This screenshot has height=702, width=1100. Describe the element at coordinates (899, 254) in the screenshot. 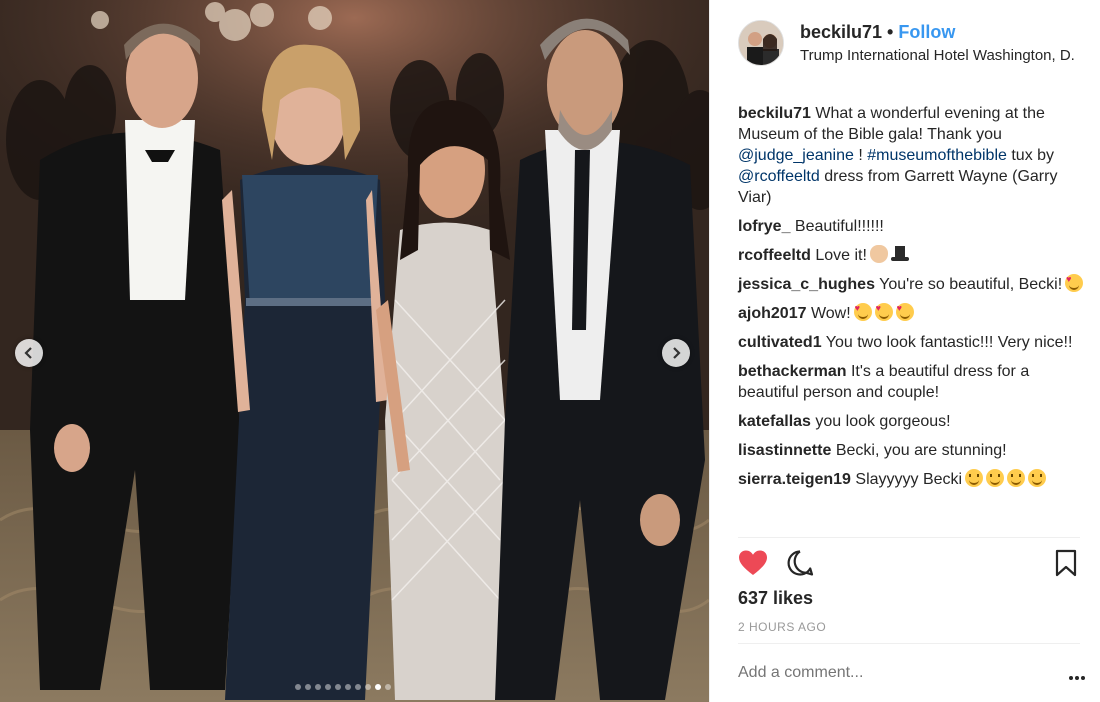

I see `tophat-emoji-icon` at that location.